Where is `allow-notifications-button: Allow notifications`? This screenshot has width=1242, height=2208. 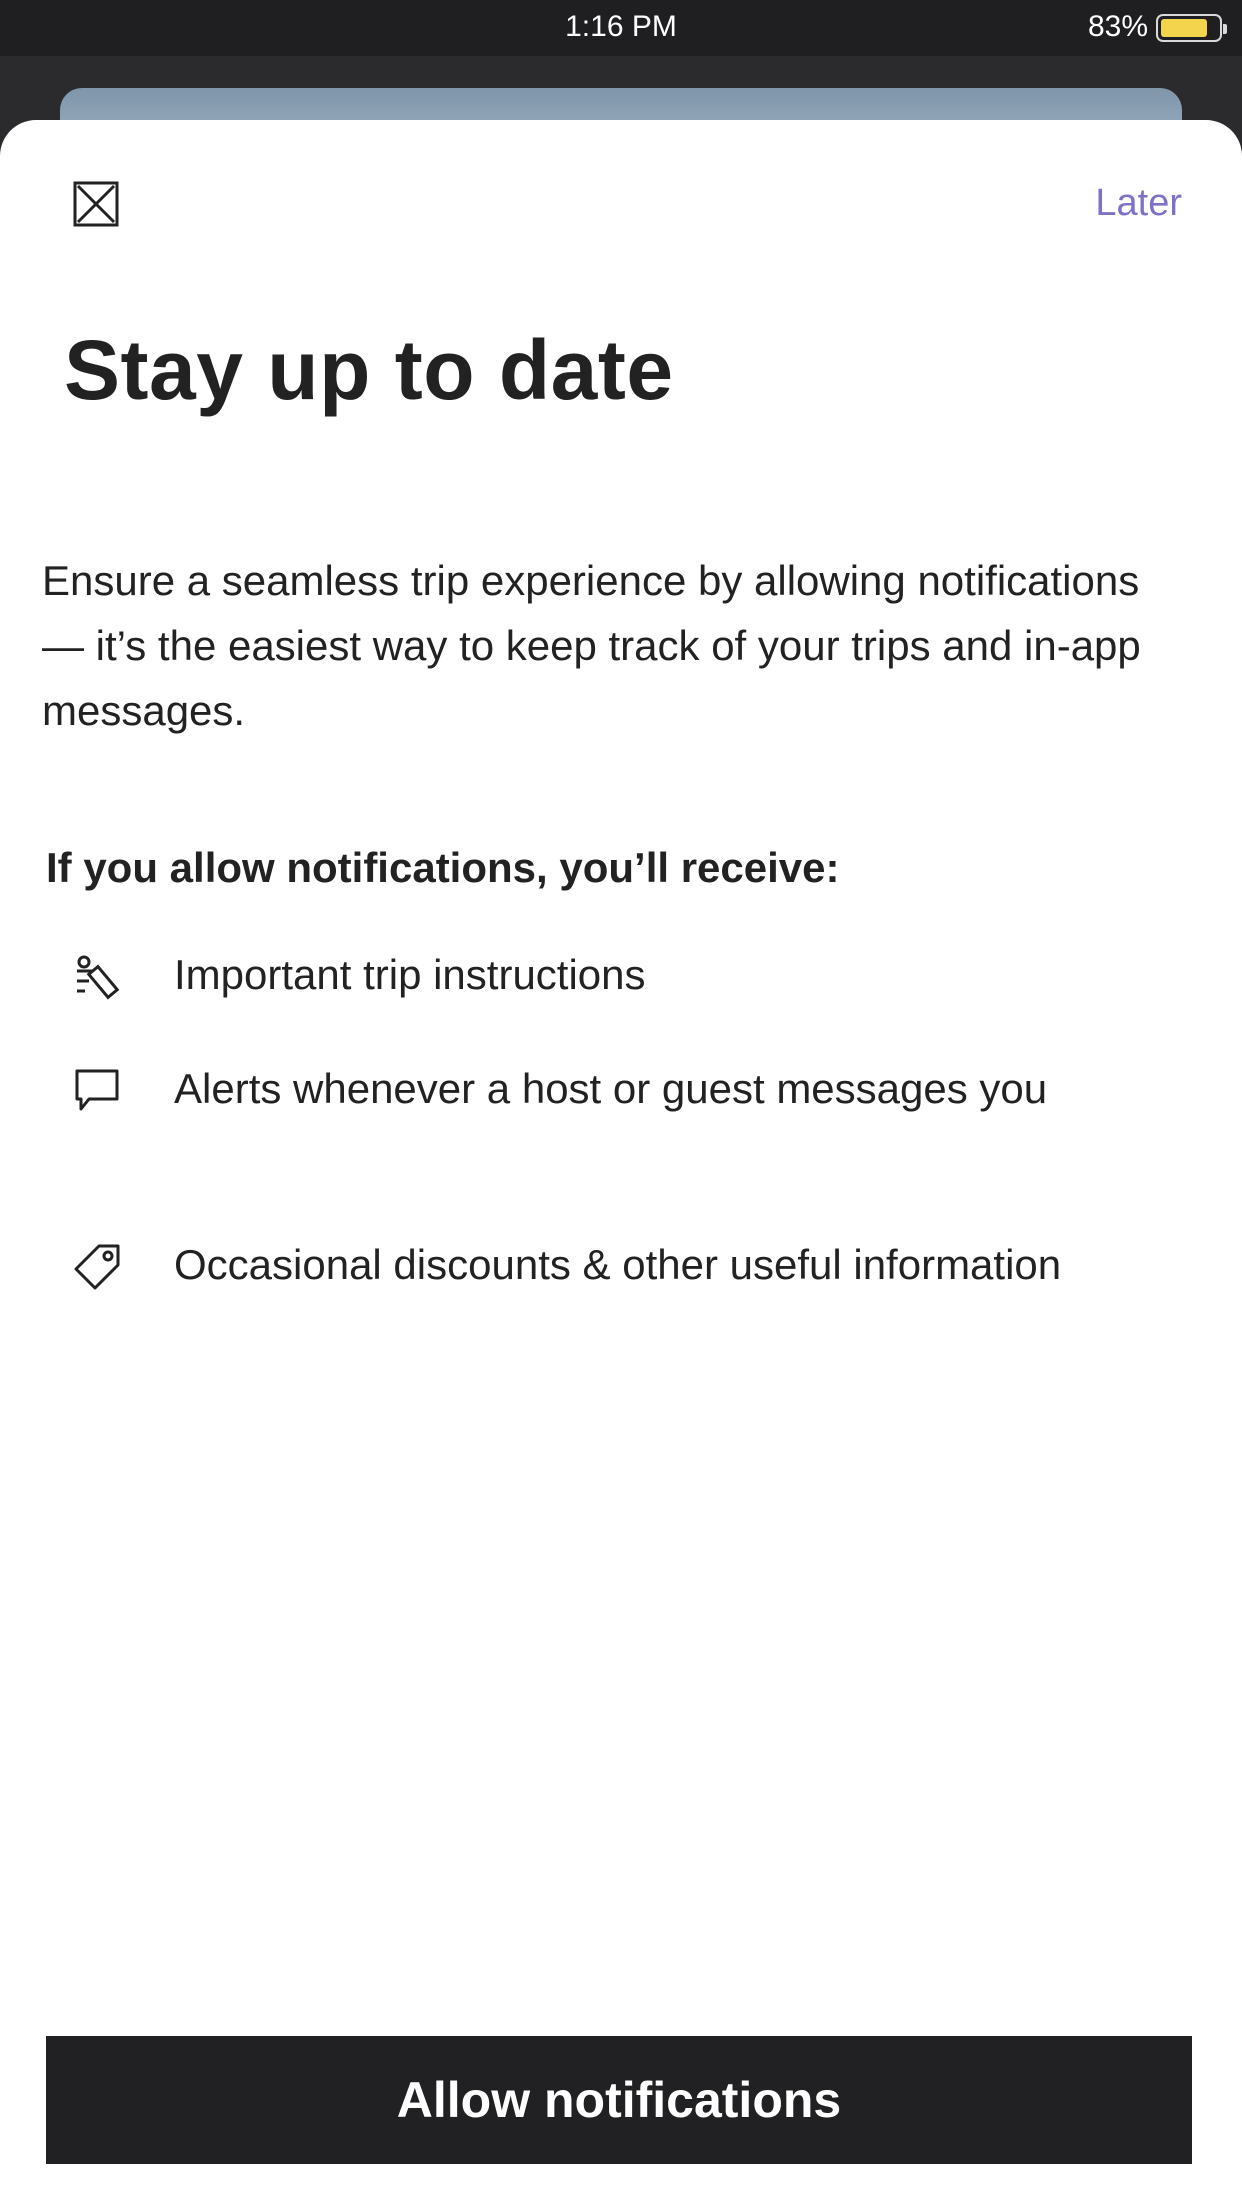 allow-notifications-button: Allow notifications is located at coordinates (619, 2100).